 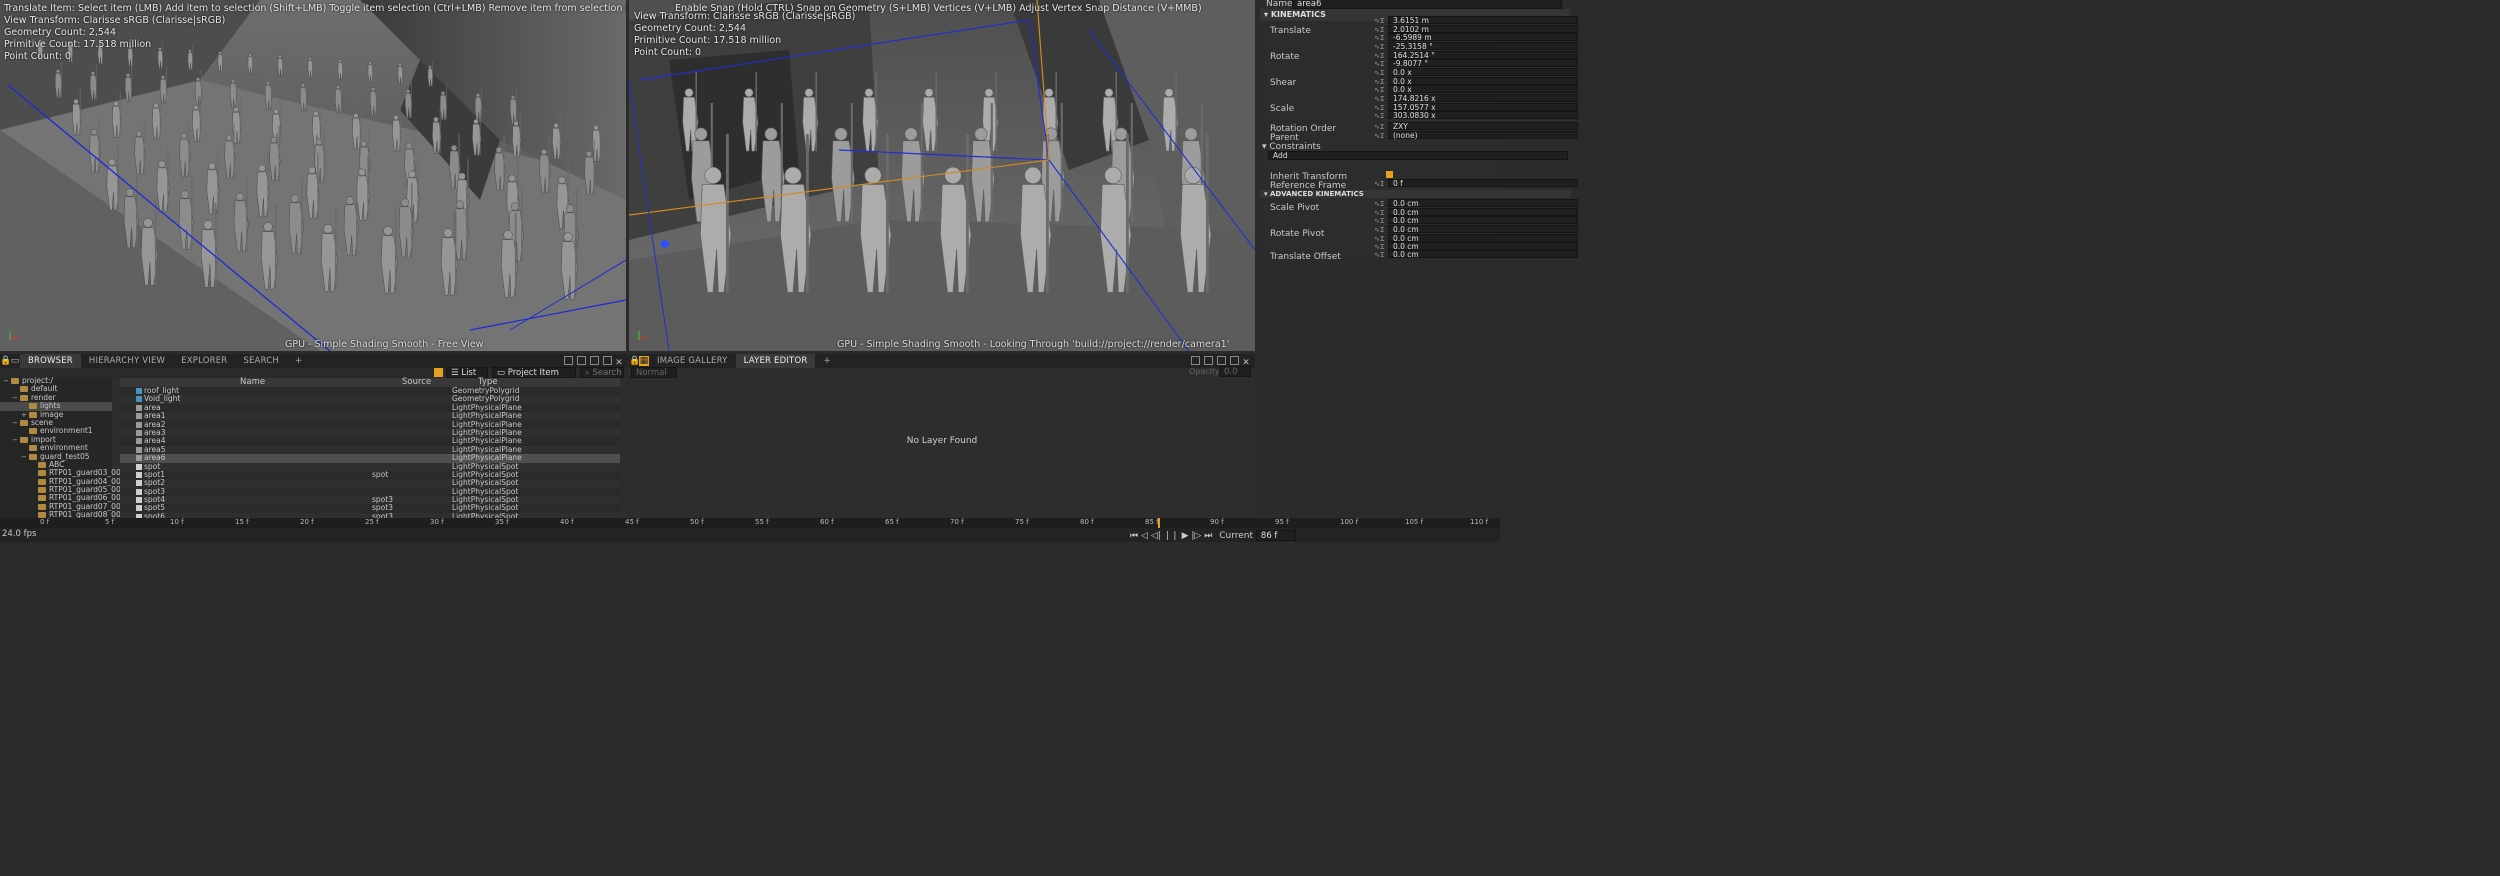 I want to click on prev-key-icon: ◁, so click(x=1144, y=536).